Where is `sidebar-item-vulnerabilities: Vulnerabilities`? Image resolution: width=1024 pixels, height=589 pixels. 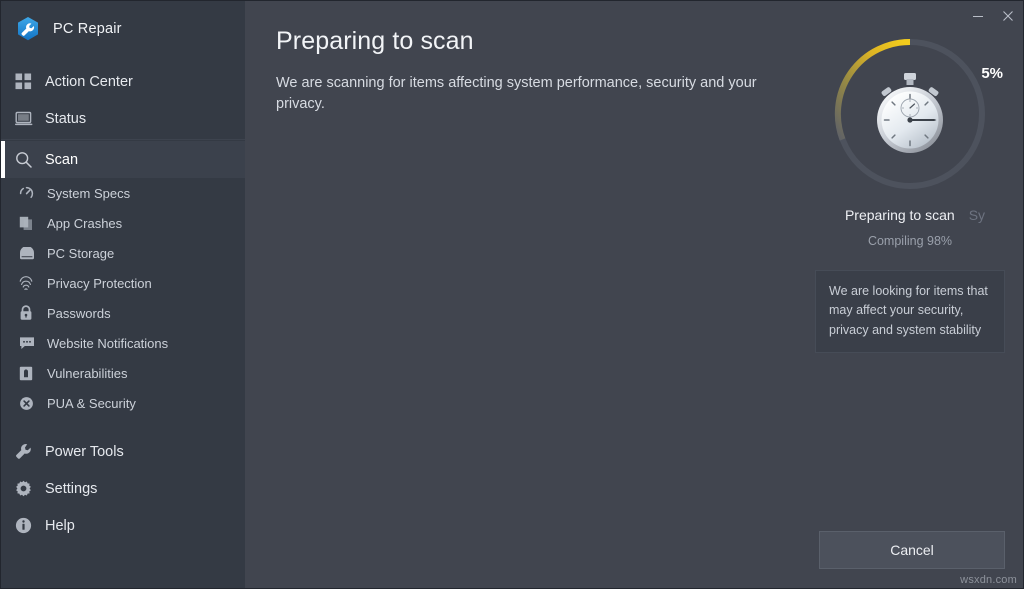
sidebar-item-vulnerabilities: Vulnerabilities is located at coordinates (123, 373).